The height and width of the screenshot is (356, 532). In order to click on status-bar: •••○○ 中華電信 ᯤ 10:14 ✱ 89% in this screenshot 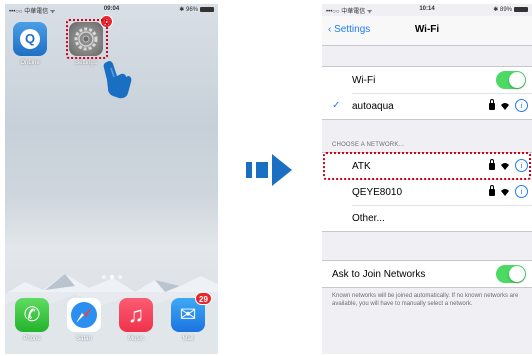, I will do `click(427, 10)`.